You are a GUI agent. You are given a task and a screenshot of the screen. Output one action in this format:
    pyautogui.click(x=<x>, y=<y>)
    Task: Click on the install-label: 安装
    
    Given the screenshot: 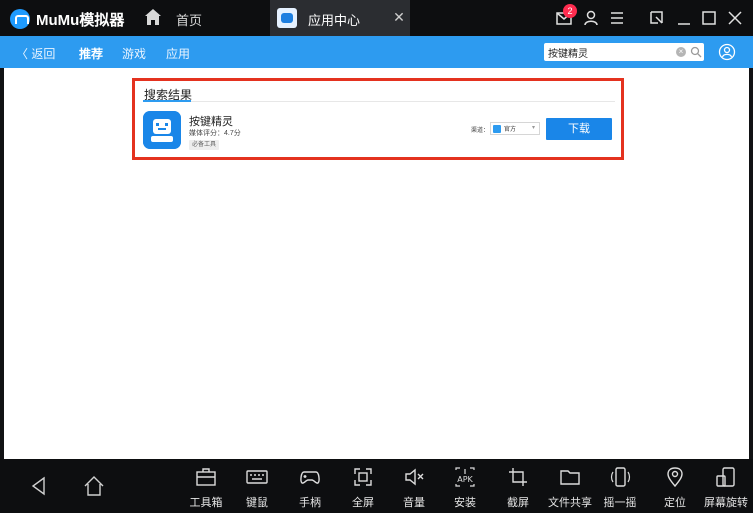 What is the action you would take?
    pyautogui.click(x=465, y=503)
    